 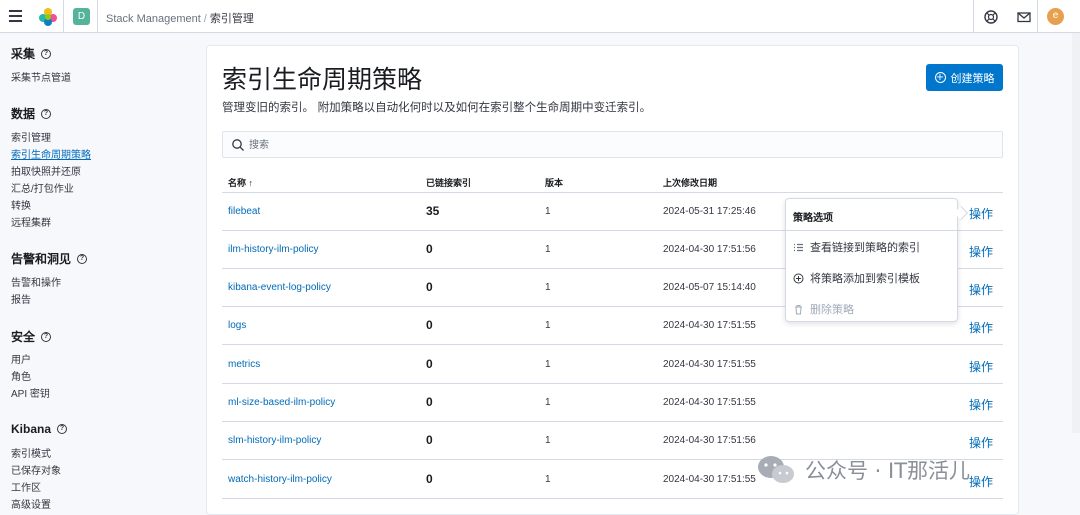 I want to click on policy-name-link: ilm-history-ilm-policy, so click(x=273, y=249).